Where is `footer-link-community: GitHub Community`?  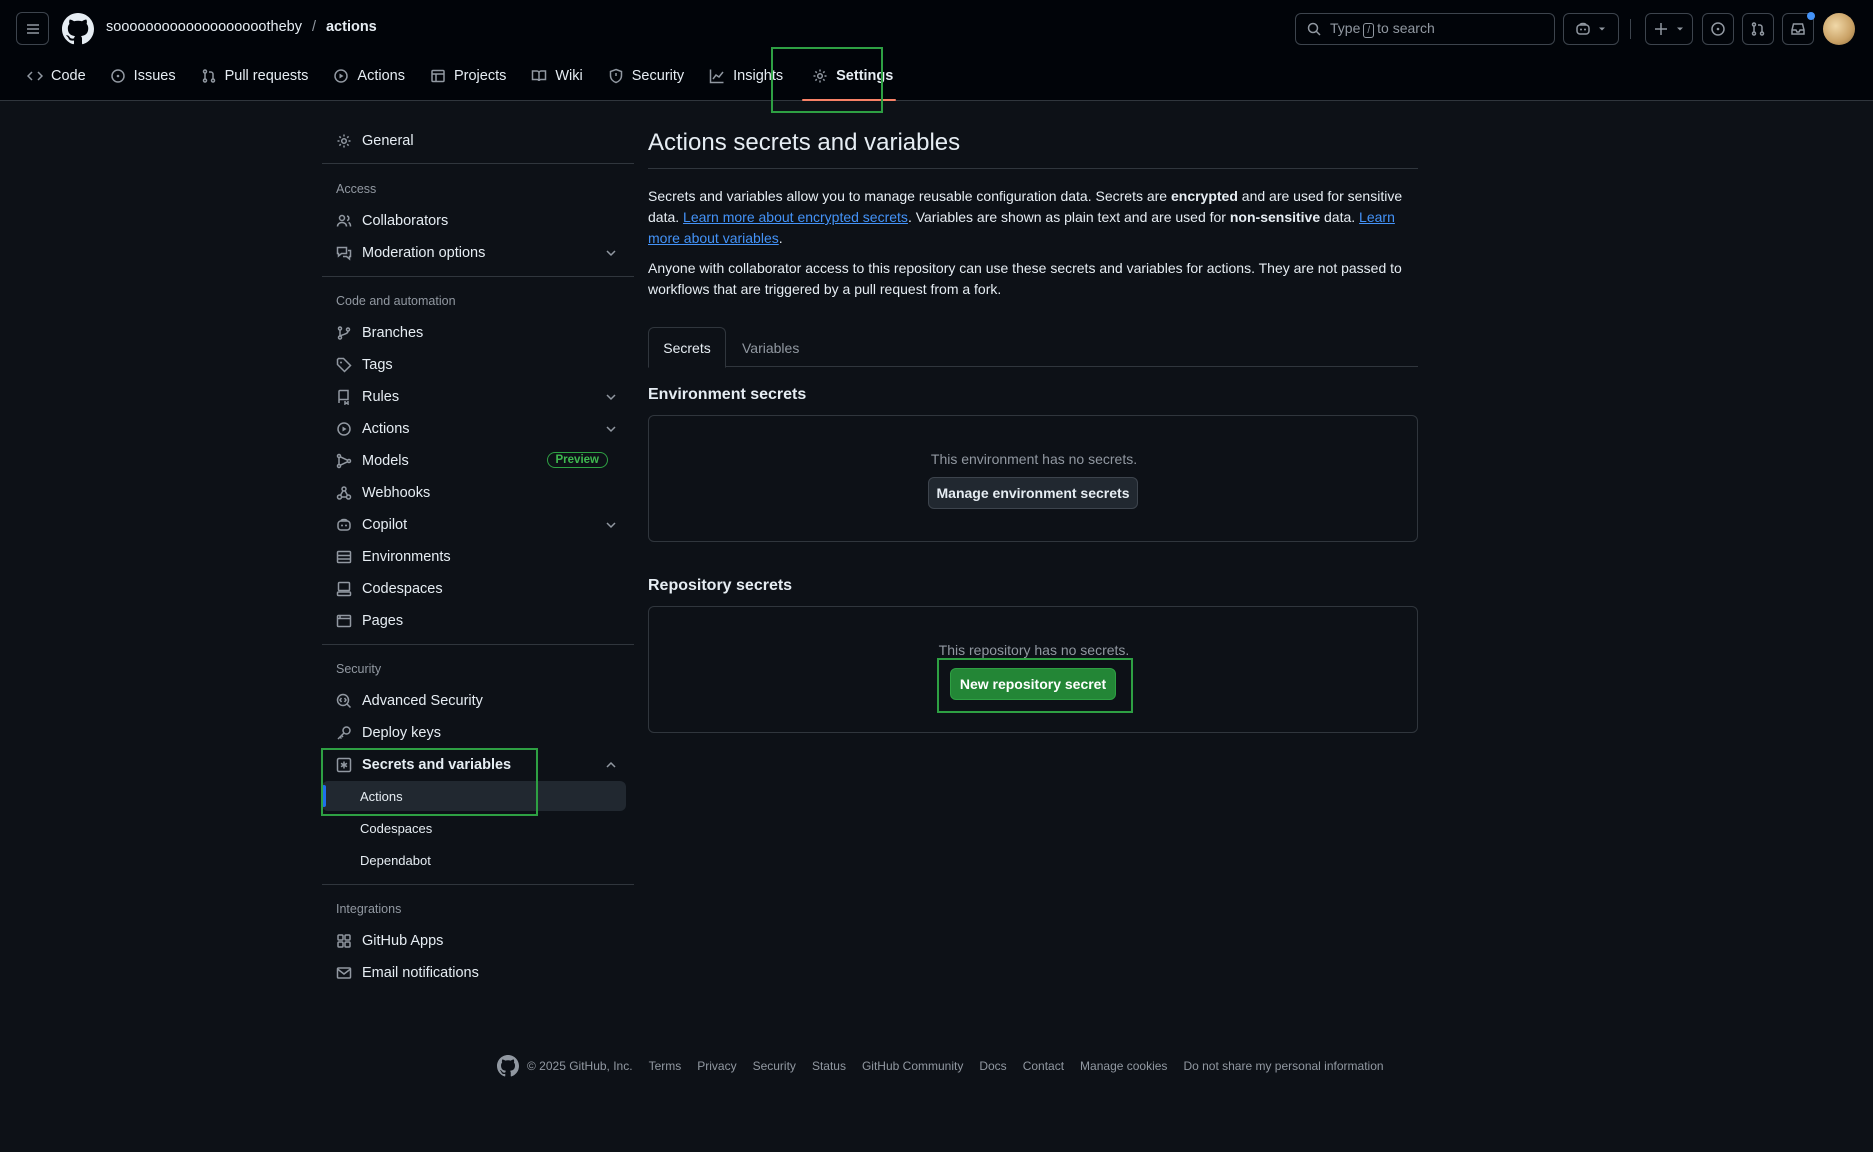
footer-link-community: GitHub Community is located at coordinates (912, 1066).